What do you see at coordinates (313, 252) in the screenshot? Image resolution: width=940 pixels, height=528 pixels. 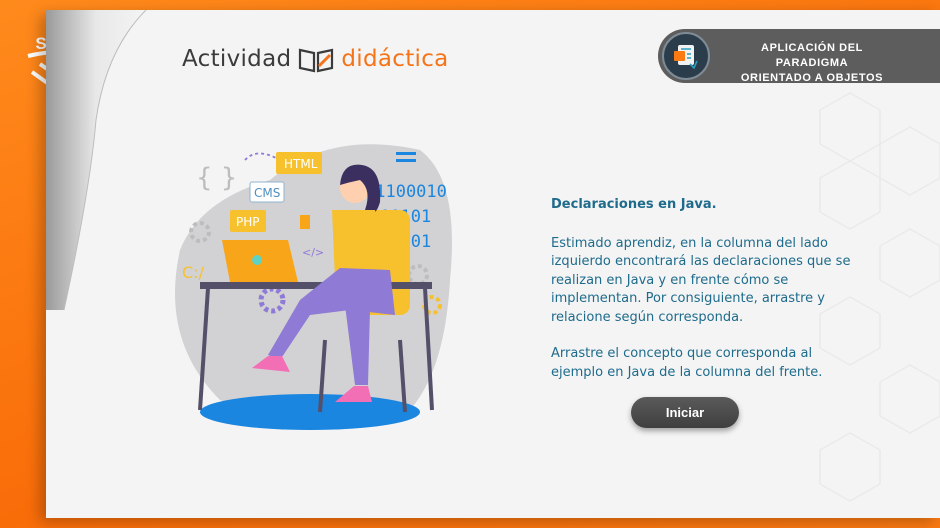 I see `code-glyph: </>` at bounding box center [313, 252].